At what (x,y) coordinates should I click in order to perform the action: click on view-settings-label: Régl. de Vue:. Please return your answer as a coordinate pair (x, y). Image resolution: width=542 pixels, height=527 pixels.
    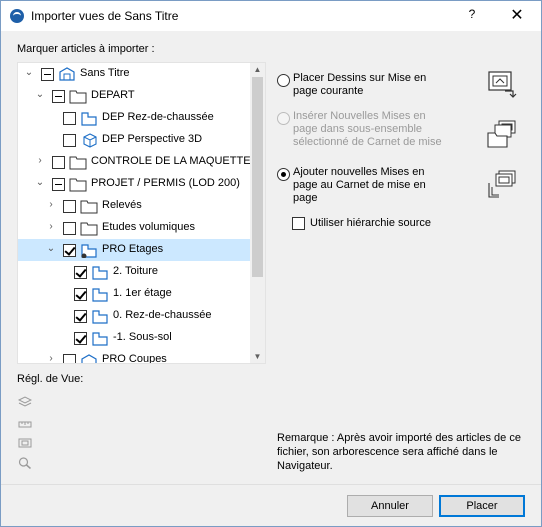
    Looking at the image, I should click on (50, 379).